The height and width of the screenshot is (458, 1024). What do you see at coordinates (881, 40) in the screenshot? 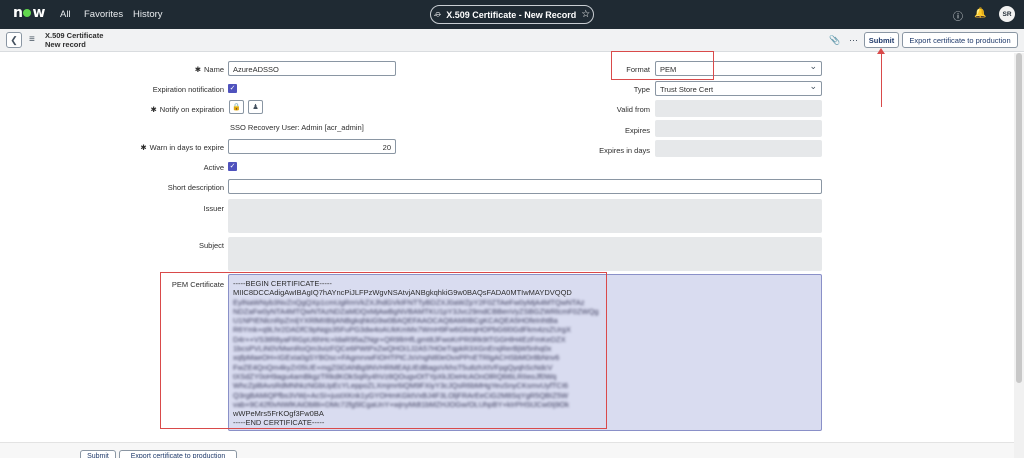
I see `submit-button: Submit` at bounding box center [881, 40].